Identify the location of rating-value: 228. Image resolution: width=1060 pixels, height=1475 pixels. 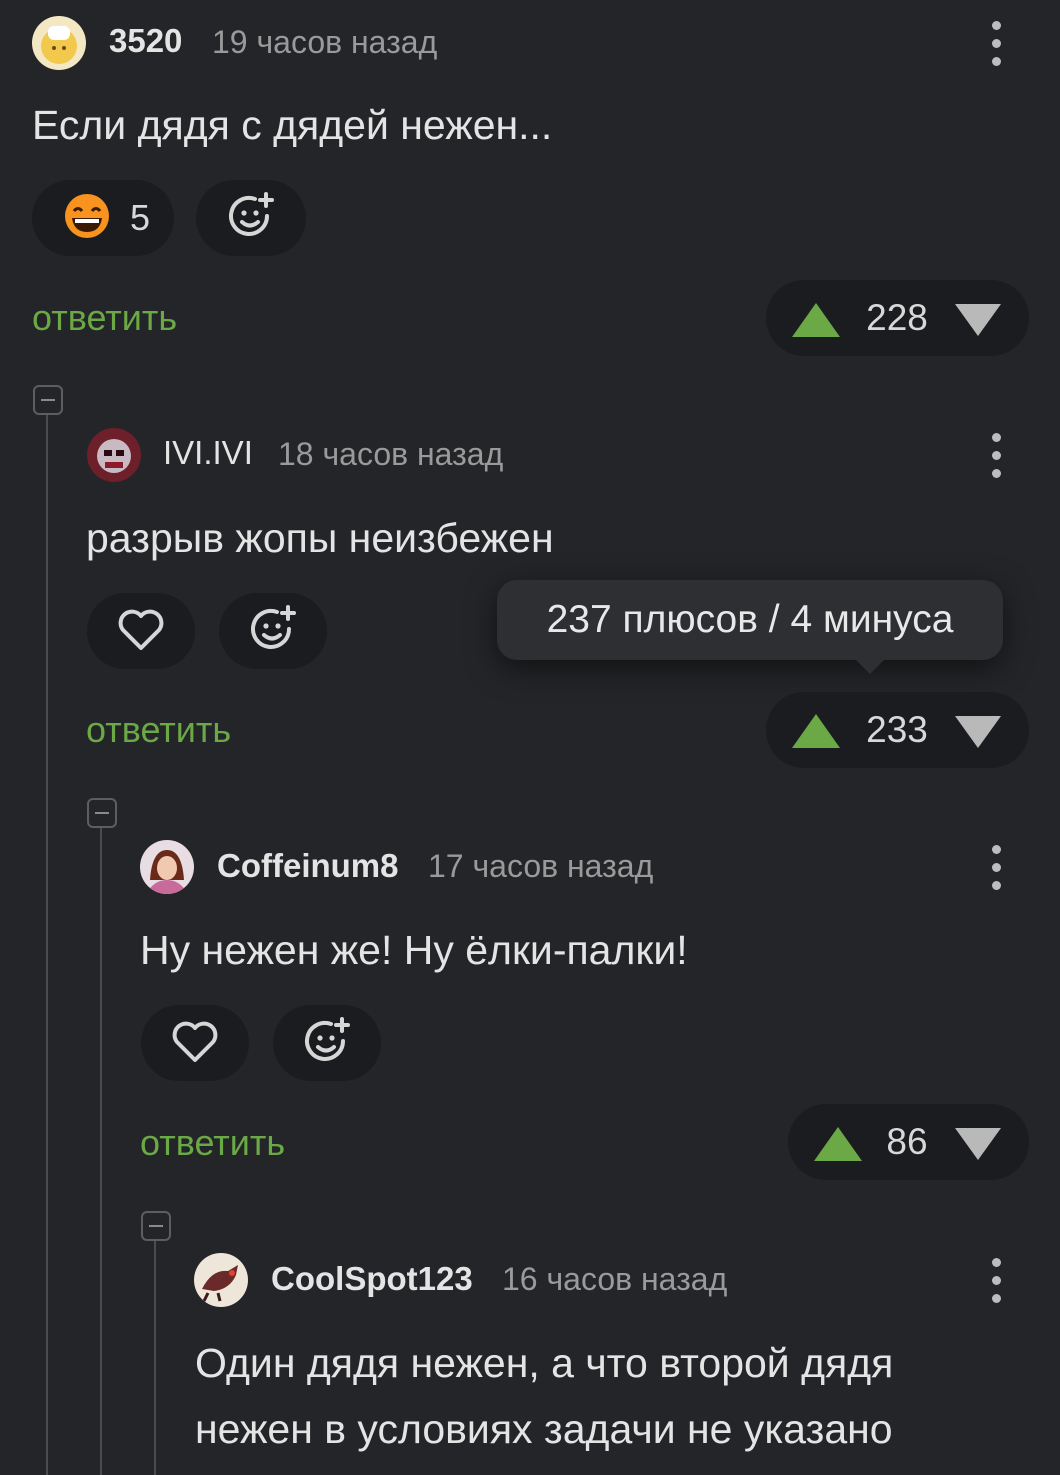
(897, 317).